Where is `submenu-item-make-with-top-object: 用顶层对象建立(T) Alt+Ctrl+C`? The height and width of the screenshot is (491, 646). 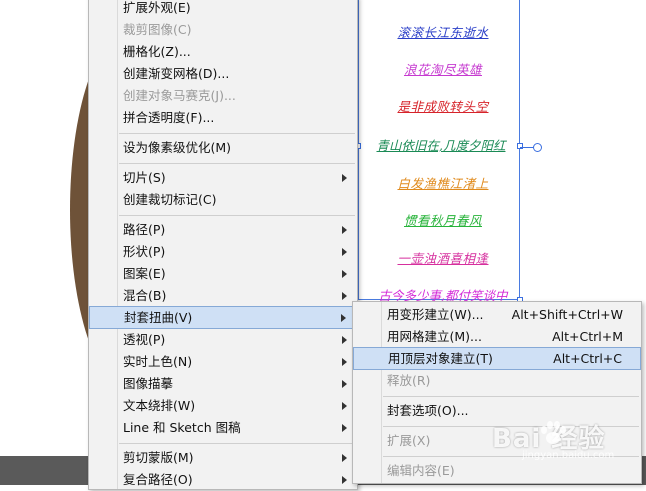
submenu-item-make-with-top-object: 用顶层对象建立(T) Alt+Ctrl+C is located at coordinates (497, 358).